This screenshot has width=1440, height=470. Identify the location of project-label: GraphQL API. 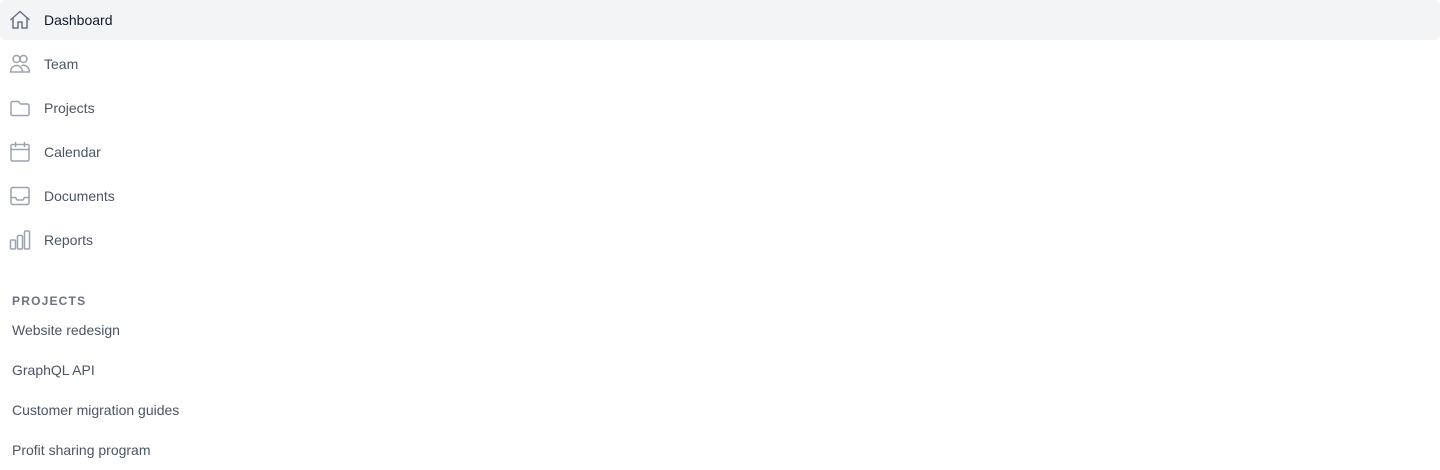
(53, 370).